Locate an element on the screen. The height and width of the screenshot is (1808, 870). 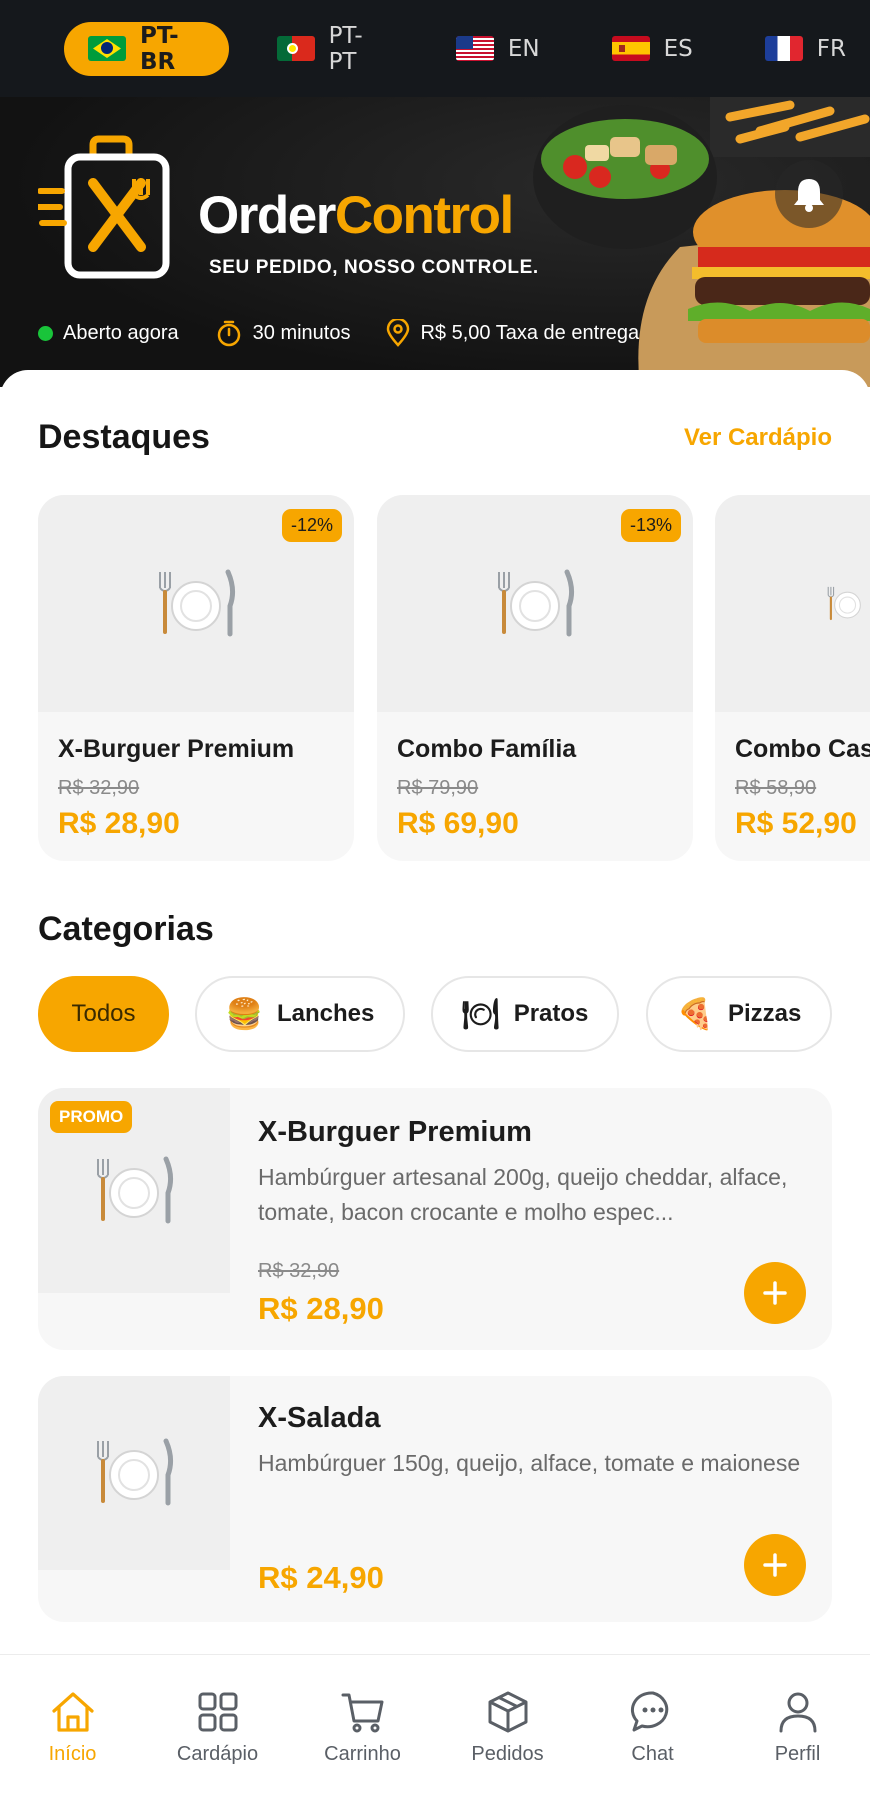
bell-icon is located at coordinates (809, 195).